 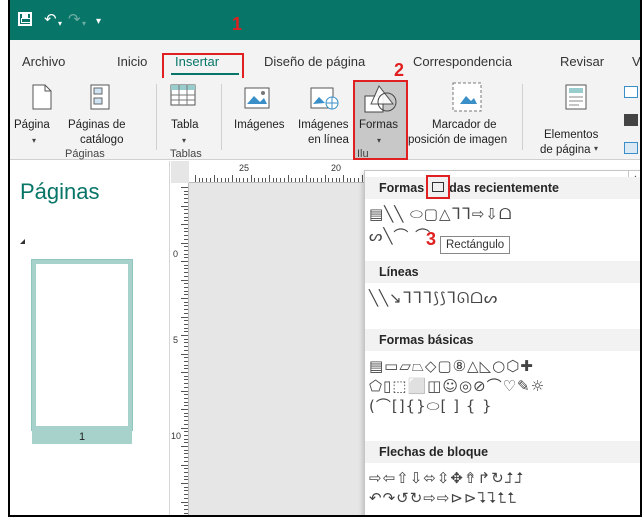 I want to click on group-separator, so click(x=221, y=117).